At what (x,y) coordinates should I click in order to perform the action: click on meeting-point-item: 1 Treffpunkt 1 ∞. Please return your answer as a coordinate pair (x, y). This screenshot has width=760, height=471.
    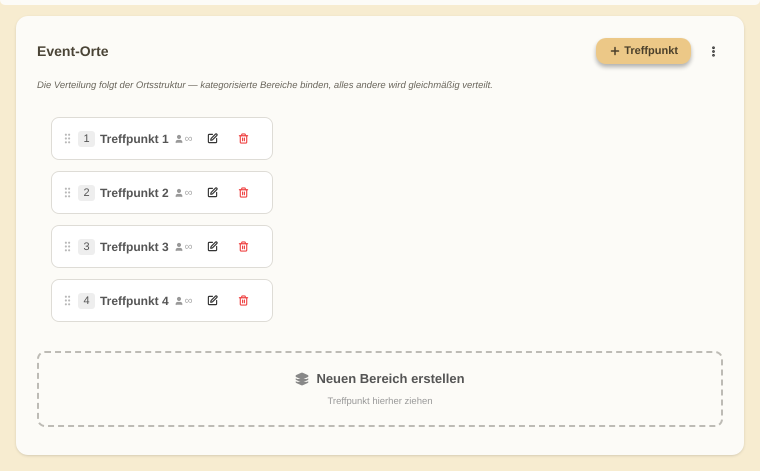
    Looking at the image, I should click on (162, 138).